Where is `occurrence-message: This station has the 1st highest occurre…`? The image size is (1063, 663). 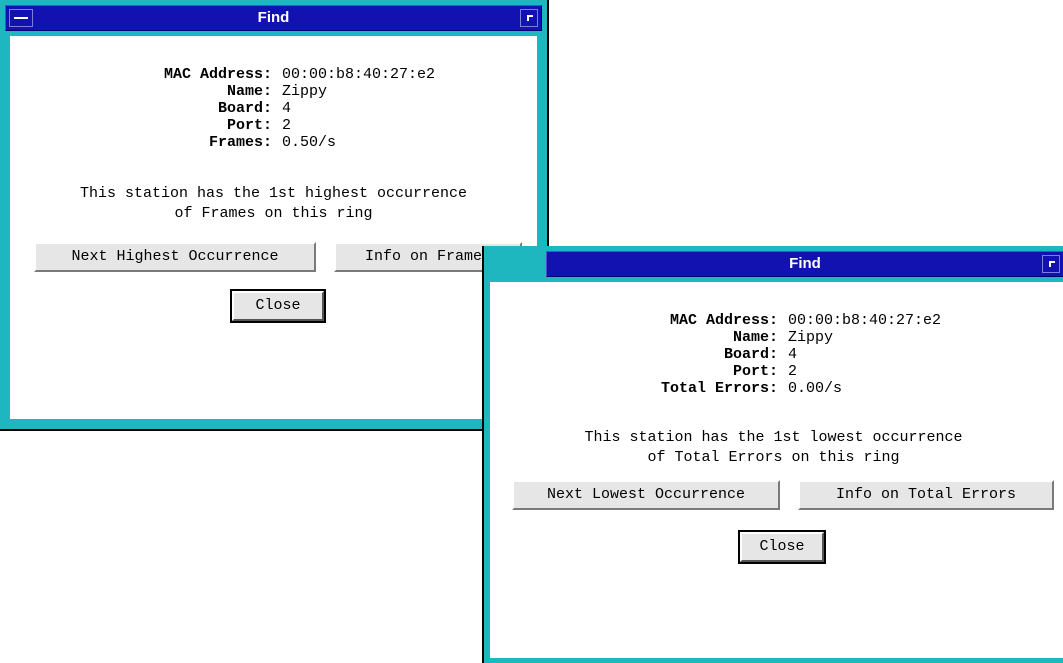
occurrence-message: This station has the 1st highest occurre… is located at coordinates (273, 204).